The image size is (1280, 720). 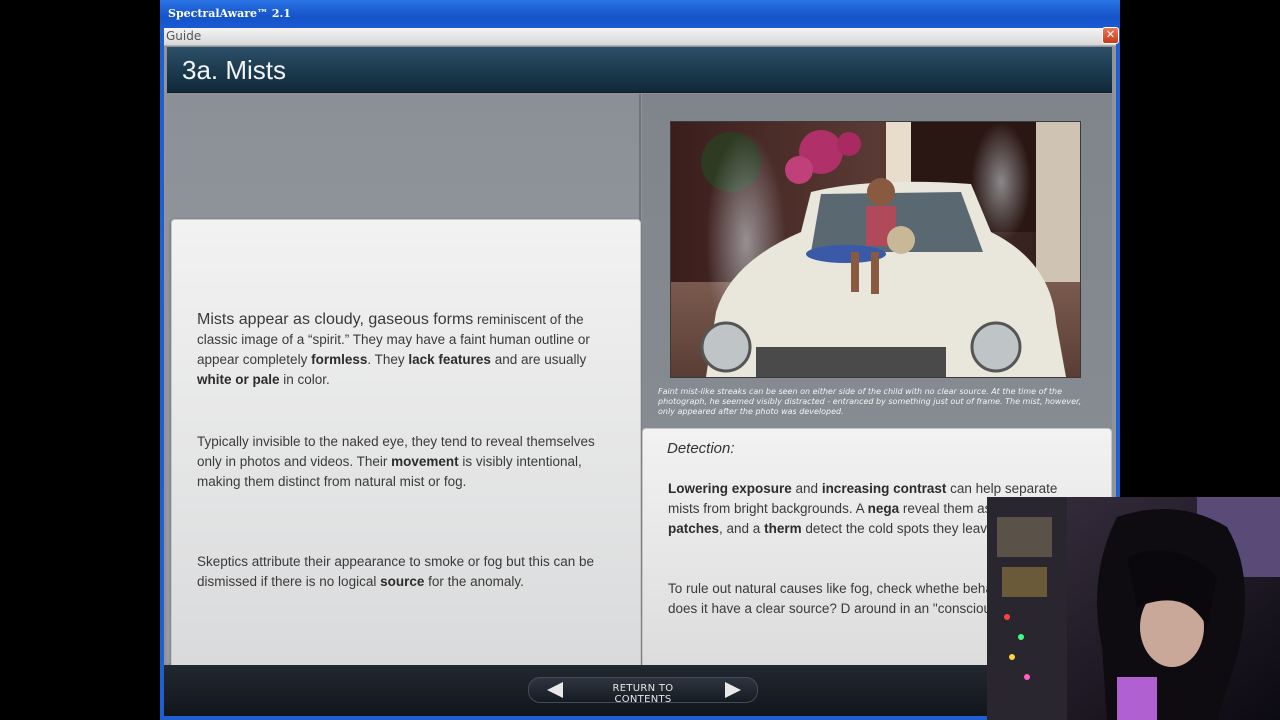 I want to click on nav-pill: RETURN TO CONTENTS, so click(x=643, y=691).